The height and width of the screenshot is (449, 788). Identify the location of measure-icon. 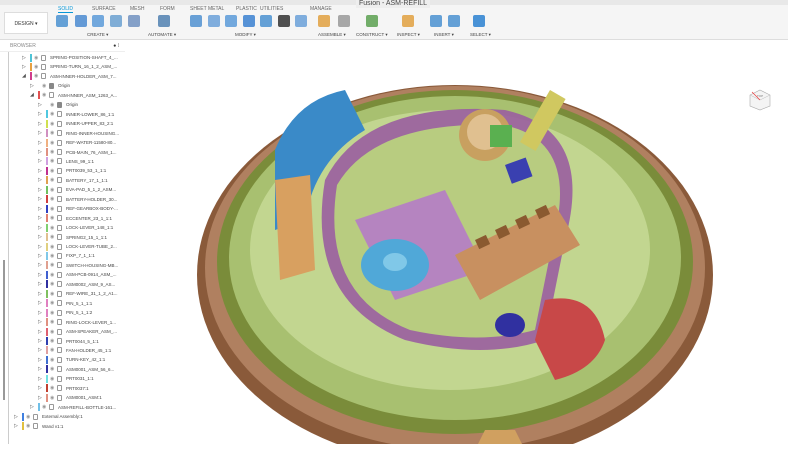
(408, 21).